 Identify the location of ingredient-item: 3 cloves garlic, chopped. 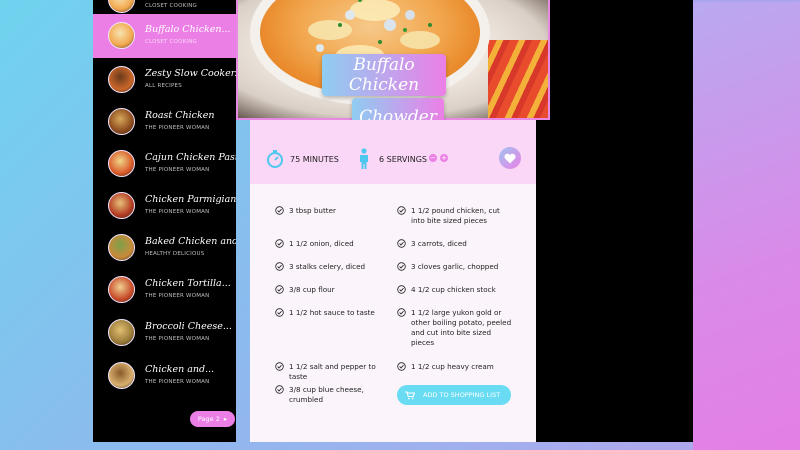
(456, 267).